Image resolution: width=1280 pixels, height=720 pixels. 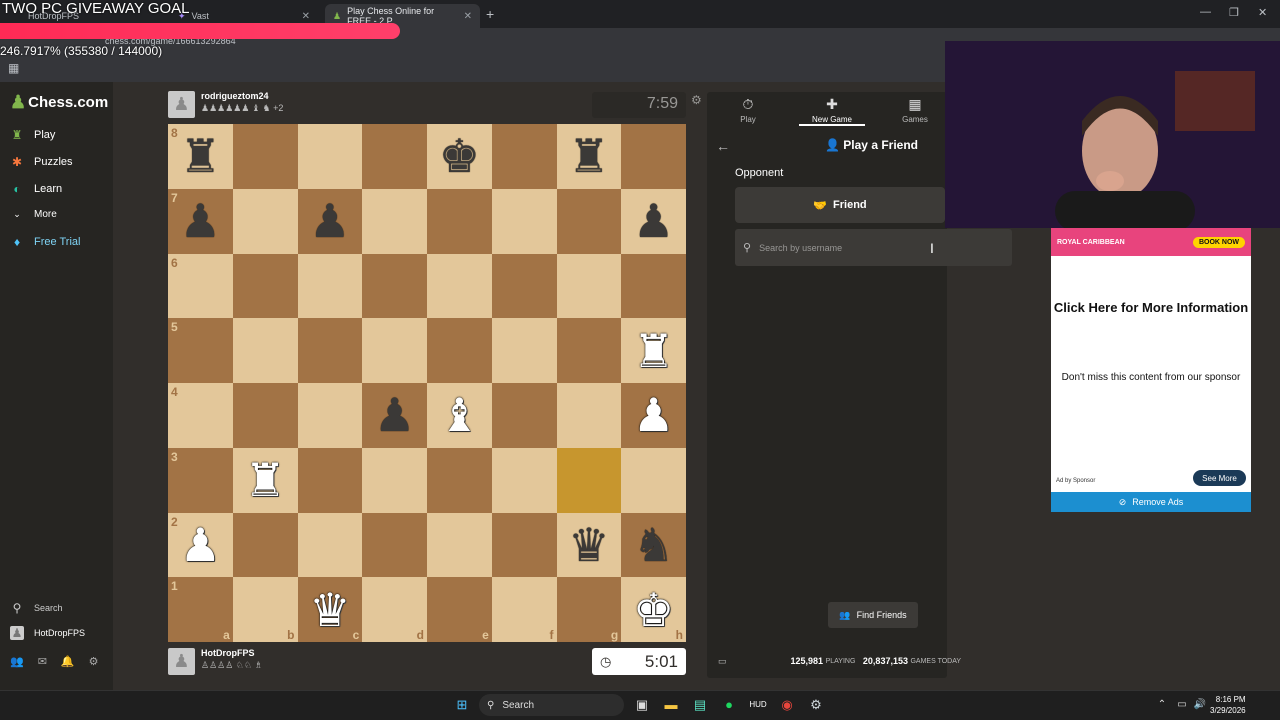 I want to click on square-c1: c ♛, so click(x=330, y=609).